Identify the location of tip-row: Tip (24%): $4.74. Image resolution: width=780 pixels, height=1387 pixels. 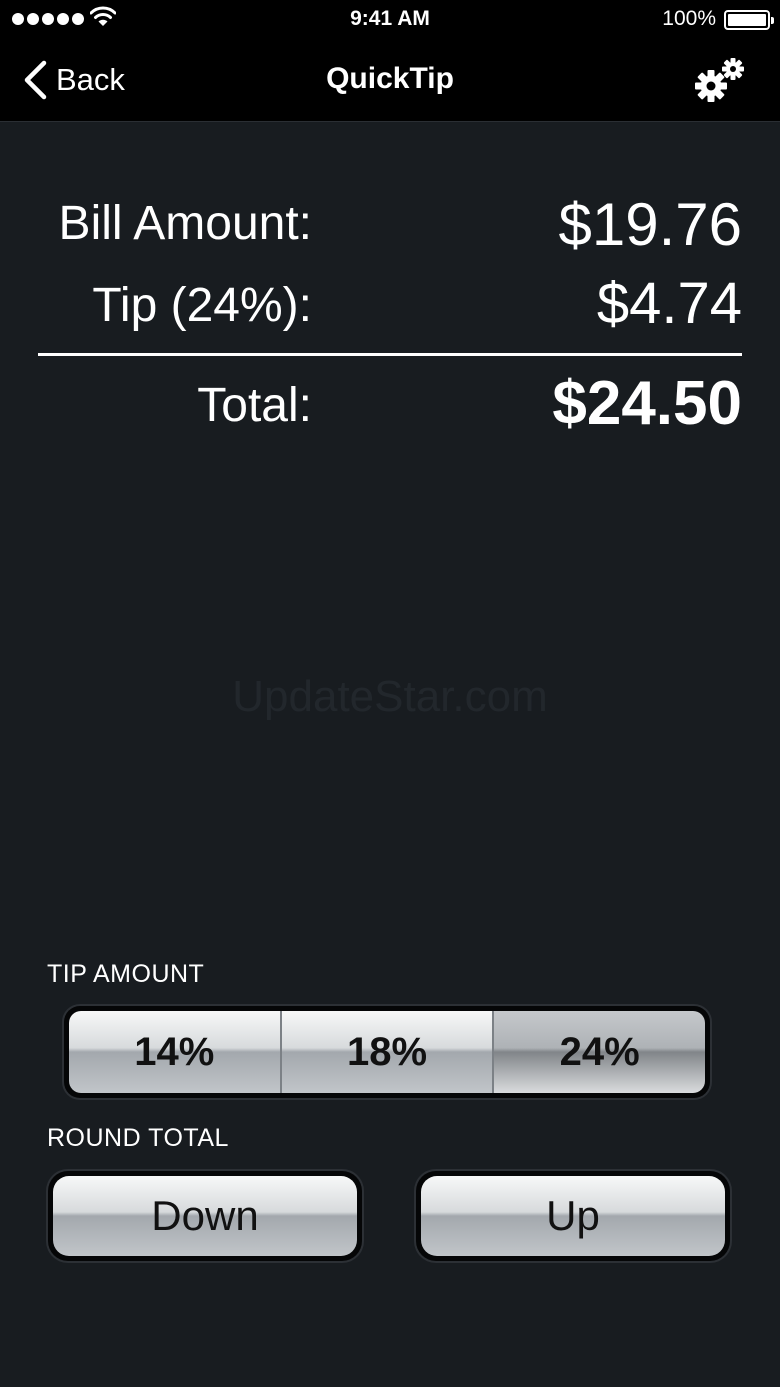
(390, 305).